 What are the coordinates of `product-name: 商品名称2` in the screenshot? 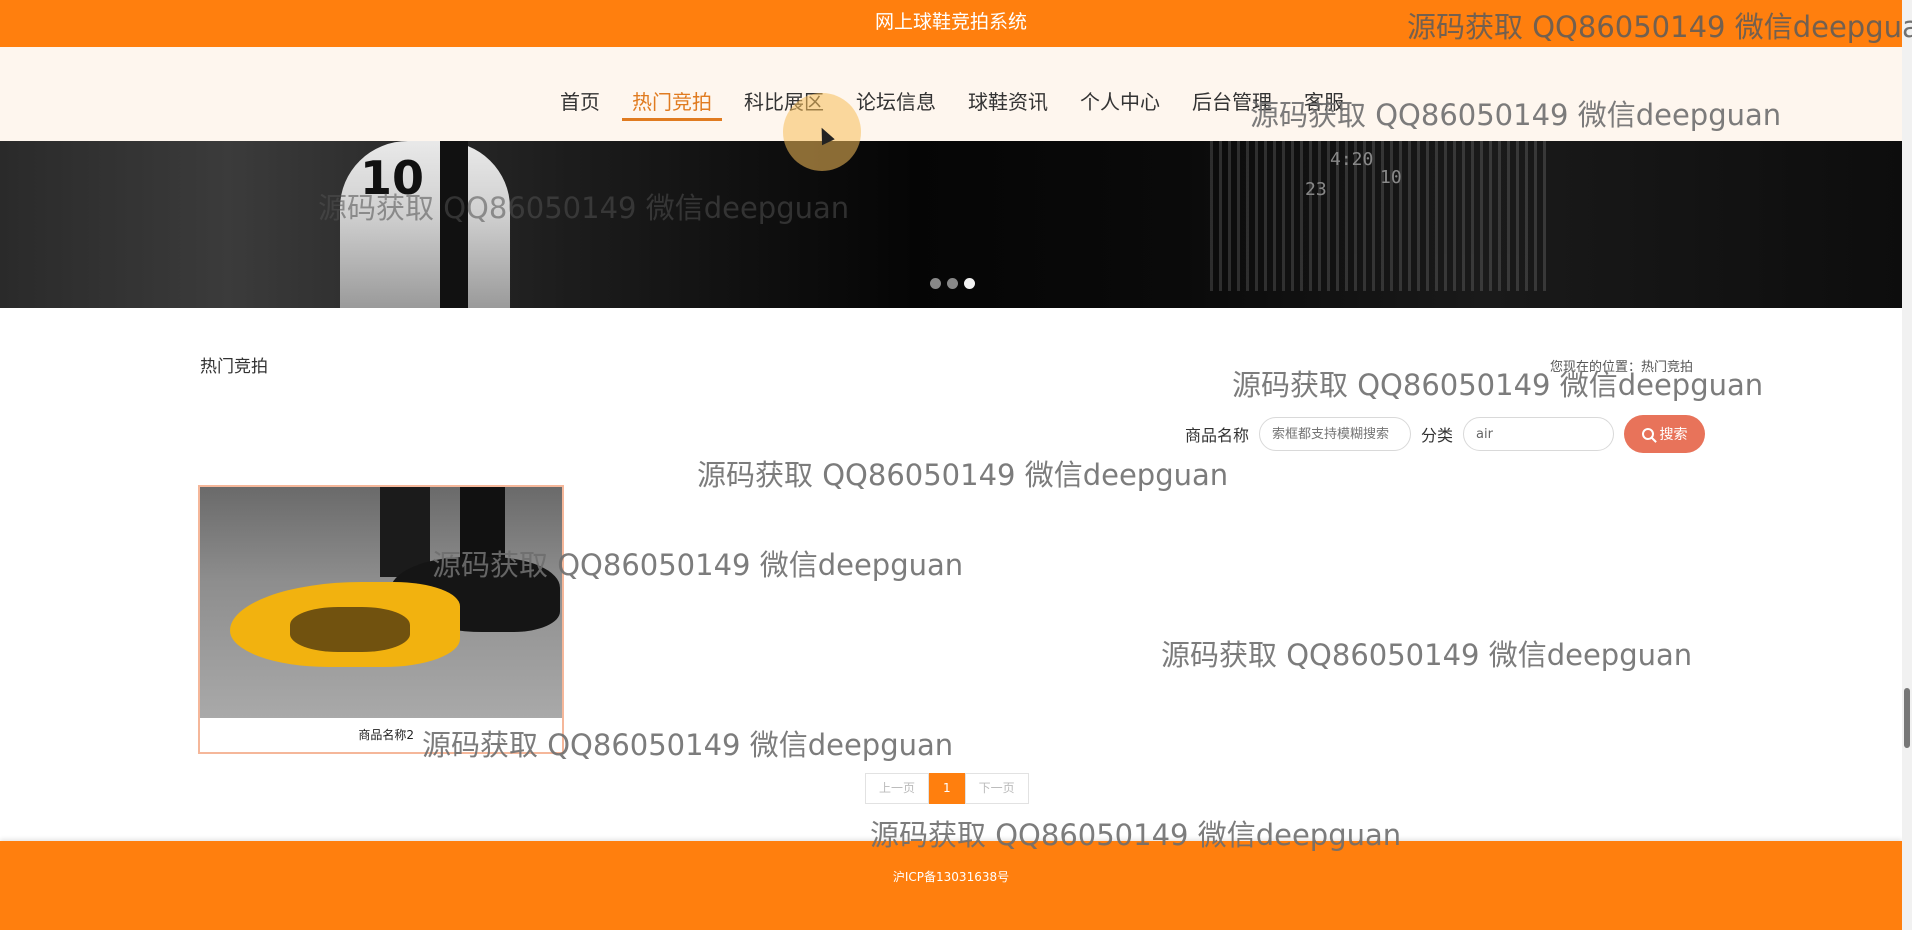 It's located at (381, 734).